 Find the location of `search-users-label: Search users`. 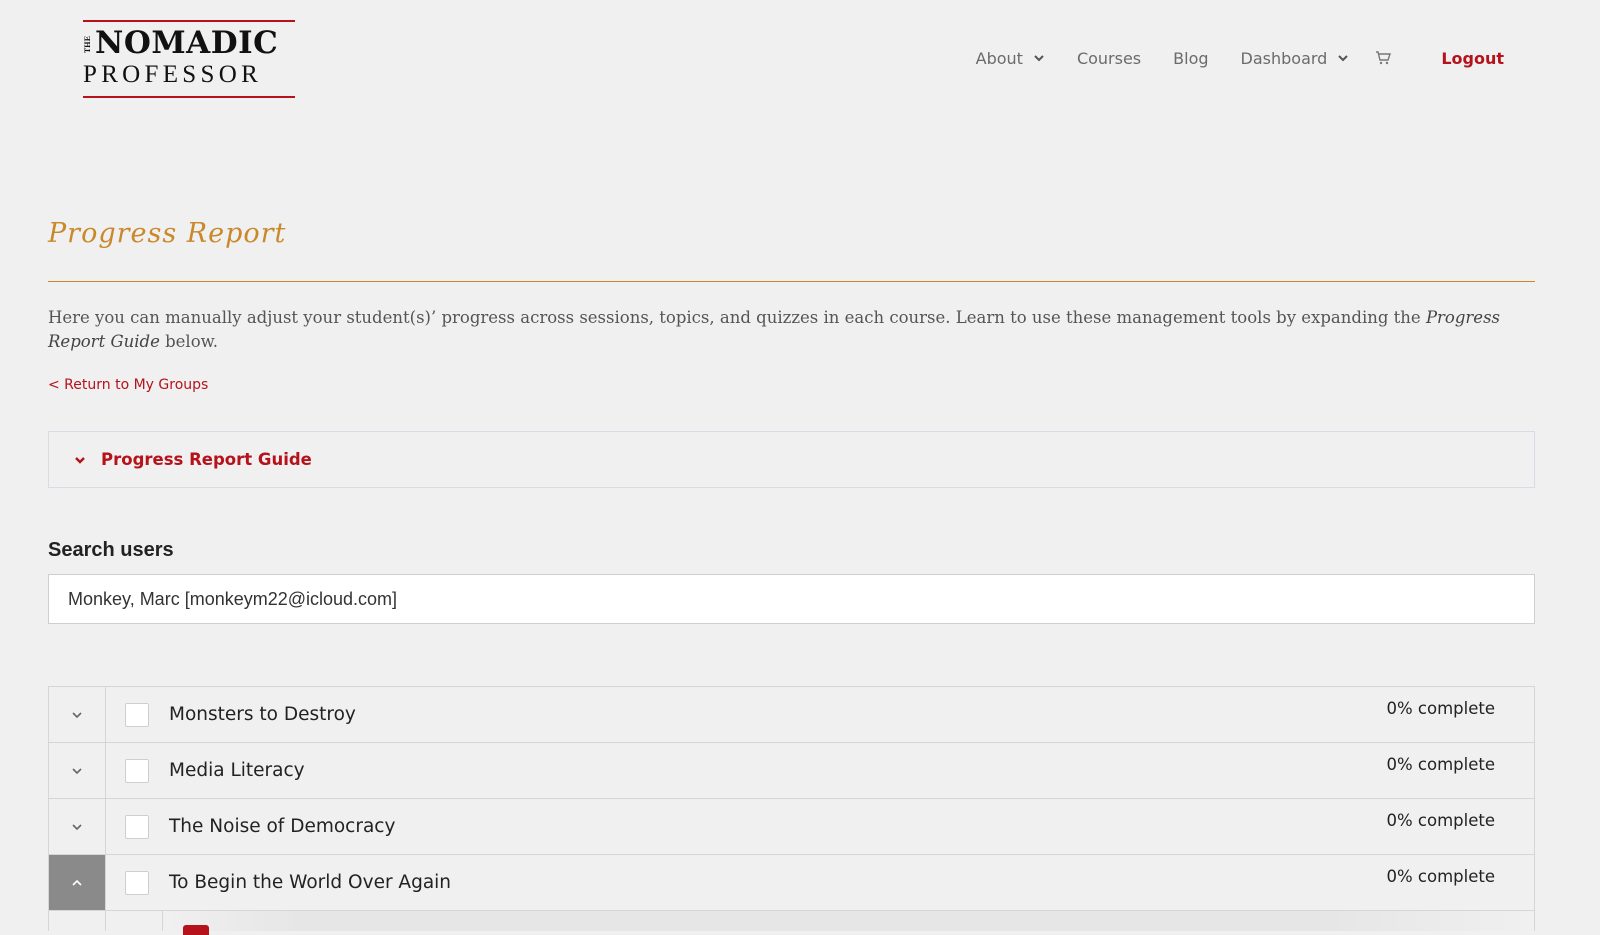

search-users-label: Search users is located at coordinates (111, 550).